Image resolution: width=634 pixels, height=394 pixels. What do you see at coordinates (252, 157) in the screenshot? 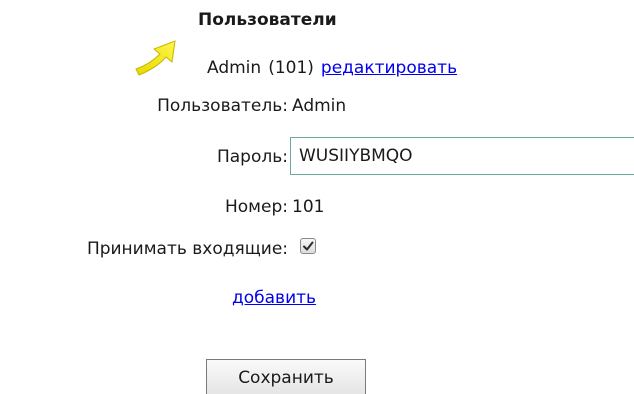
I see `password-label: Пароль:` at bounding box center [252, 157].